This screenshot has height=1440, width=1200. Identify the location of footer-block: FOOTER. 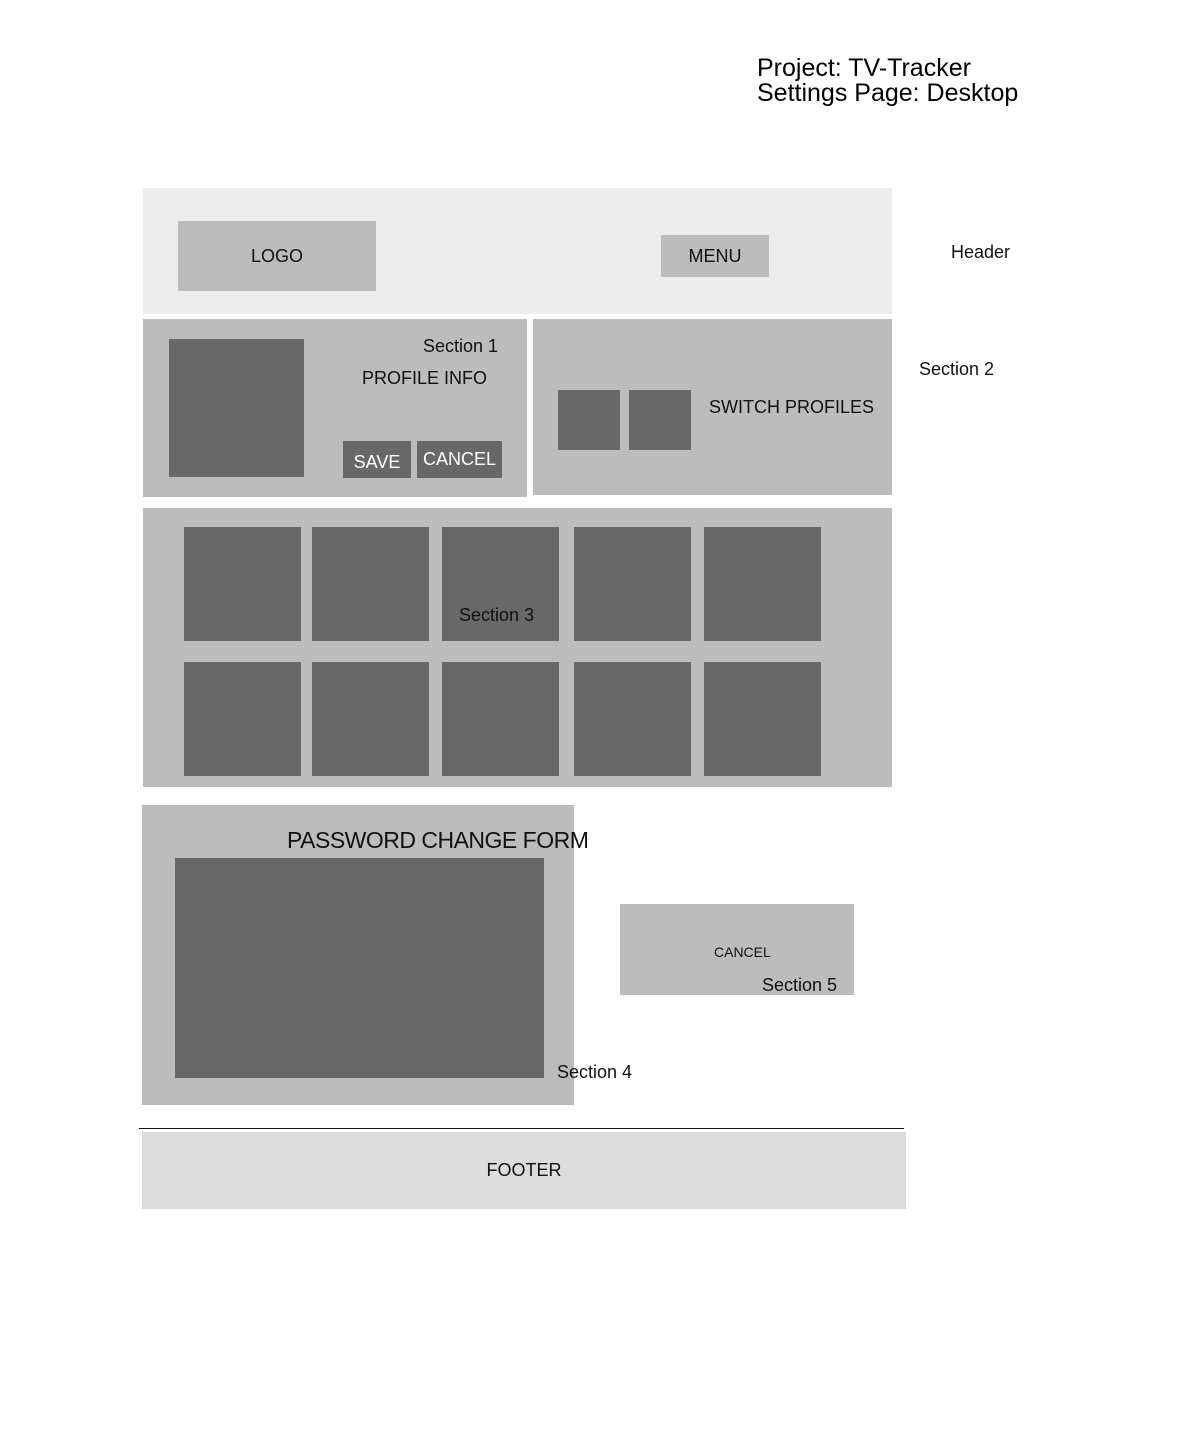
(524, 1170).